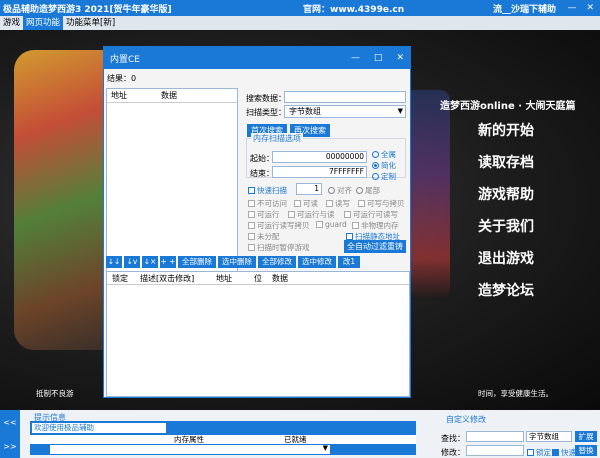 This screenshot has width=600, height=458. What do you see at coordinates (237, 262) in the screenshot?
I see `delete-selected-button: 选中删除` at bounding box center [237, 262].